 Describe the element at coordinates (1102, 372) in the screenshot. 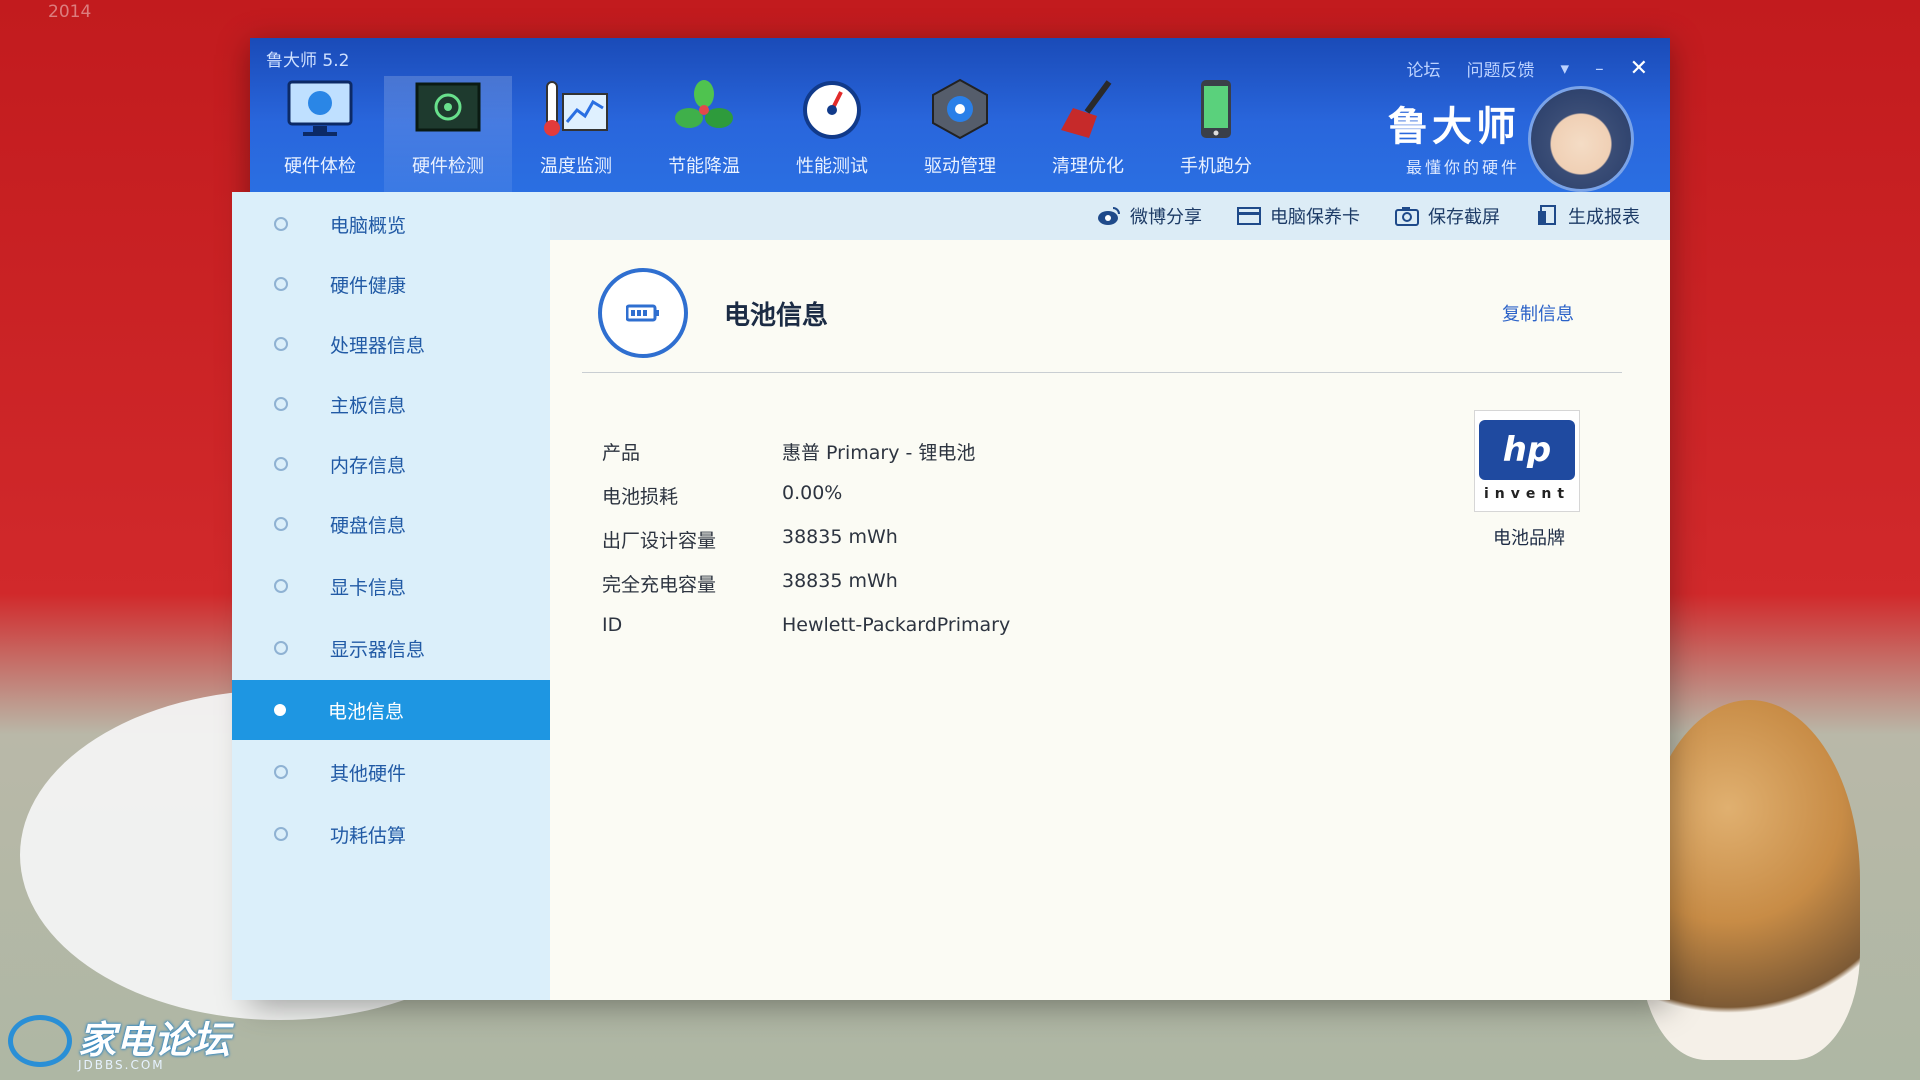

I see `divider` at that location.